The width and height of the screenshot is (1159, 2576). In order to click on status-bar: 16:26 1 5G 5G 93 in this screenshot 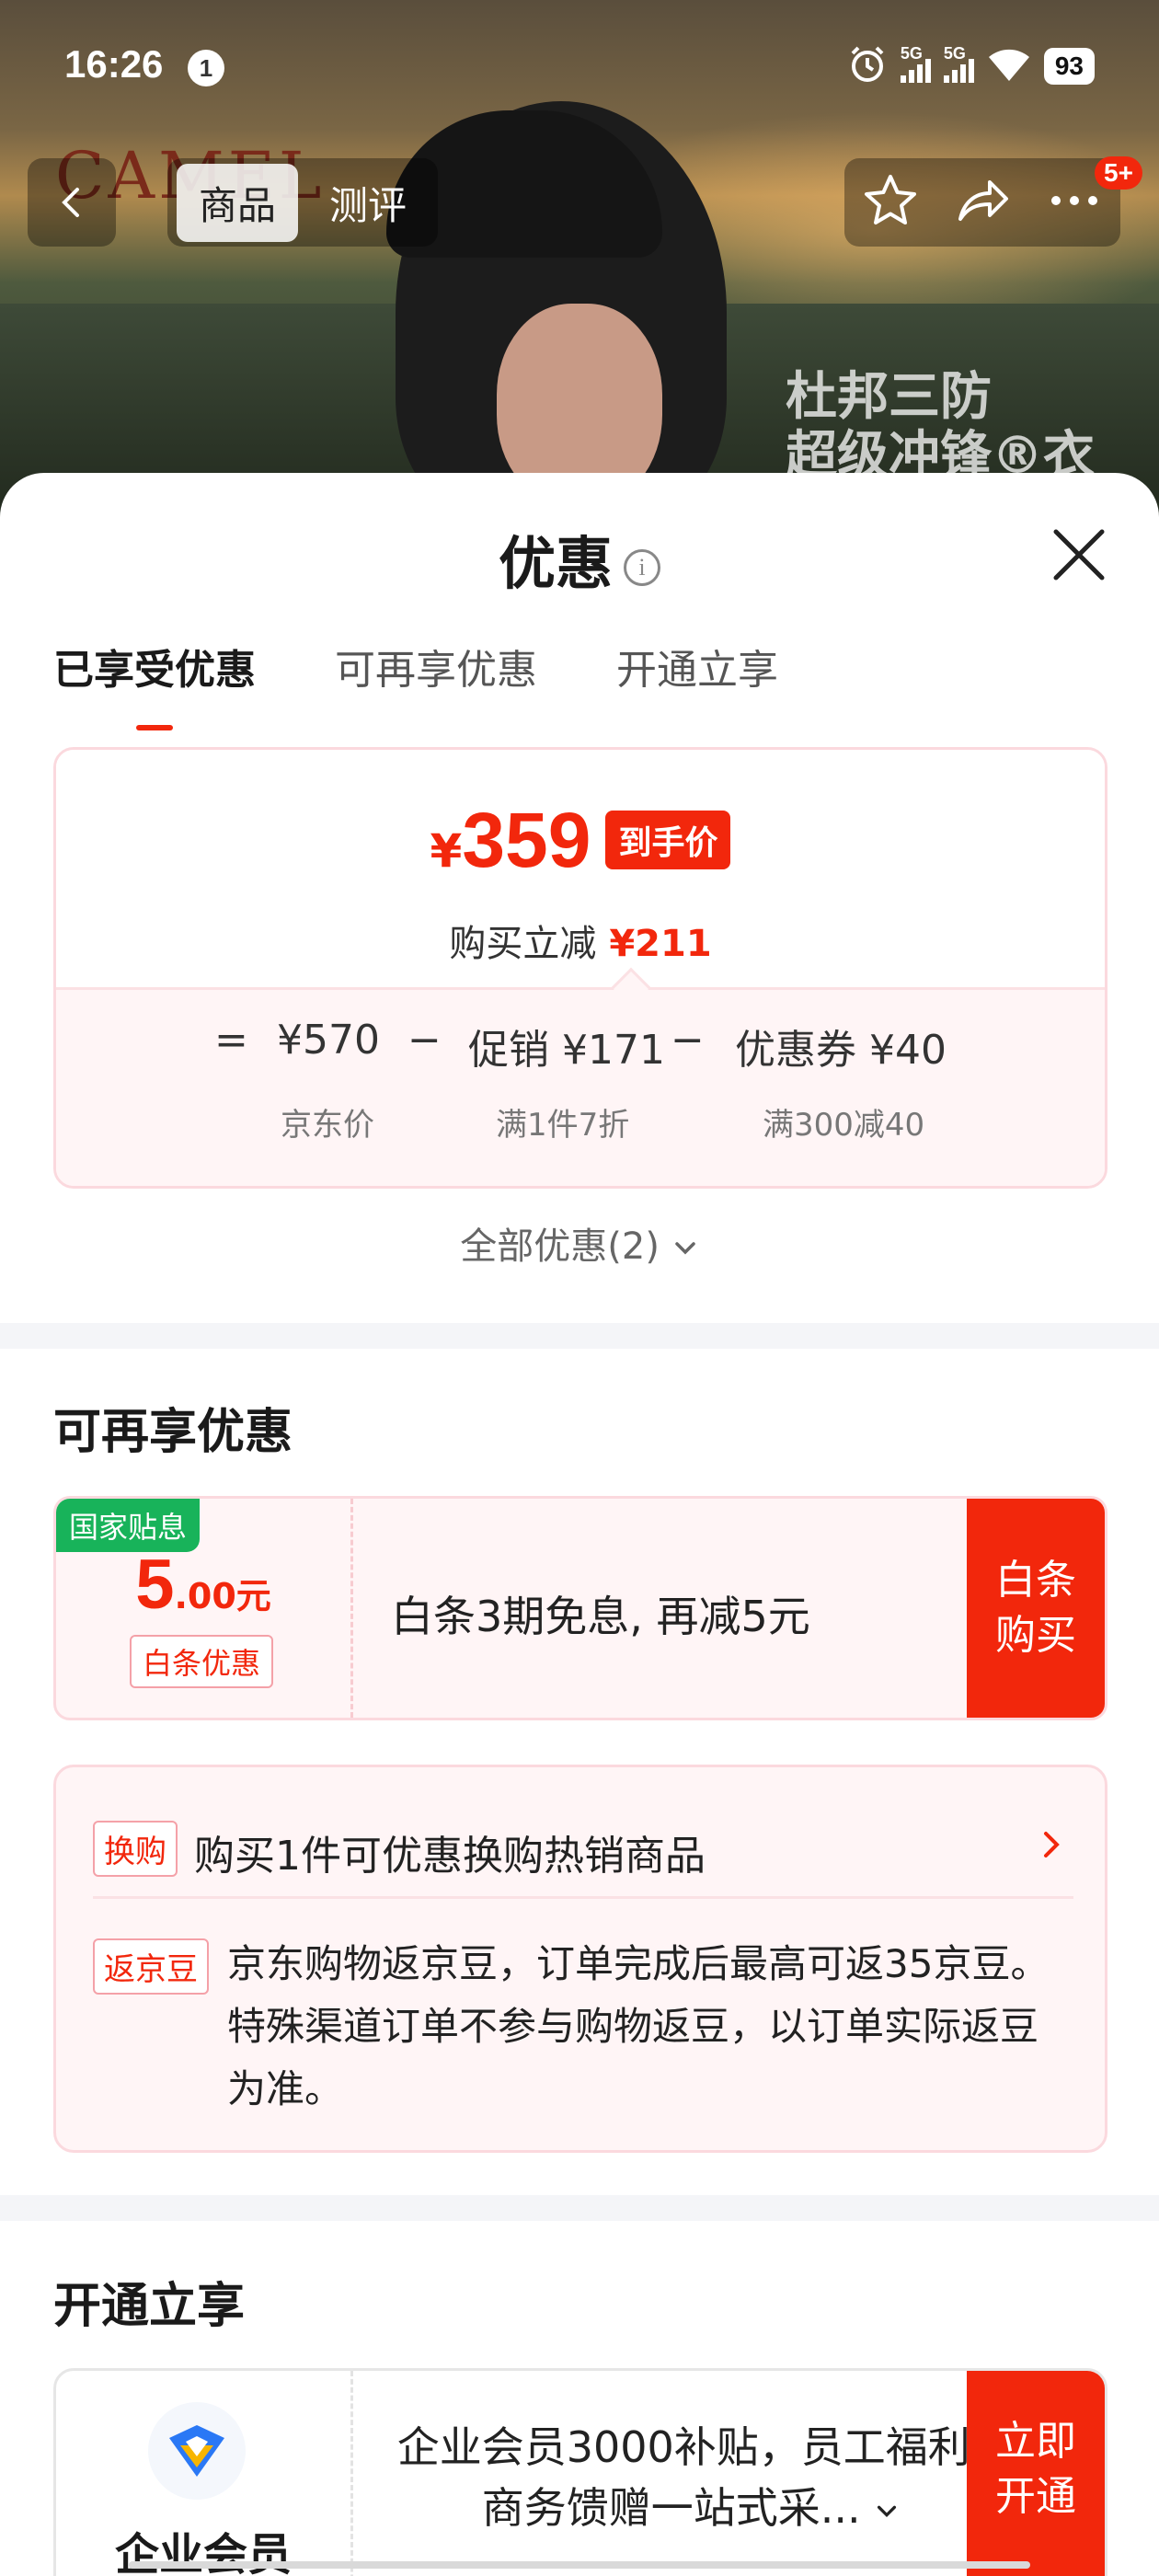, I will do `click(579, 69)`.